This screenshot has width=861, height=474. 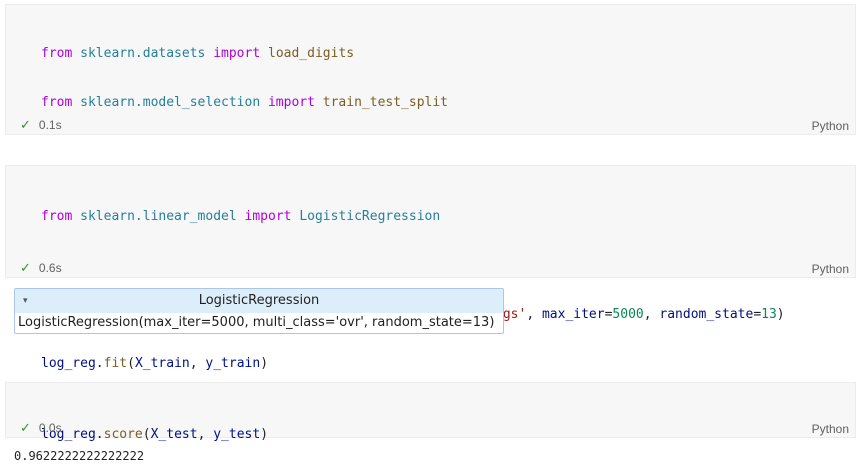 I want to click on code-line: log_reg.fit(X_train, y_train), so click(x=155, y=363).